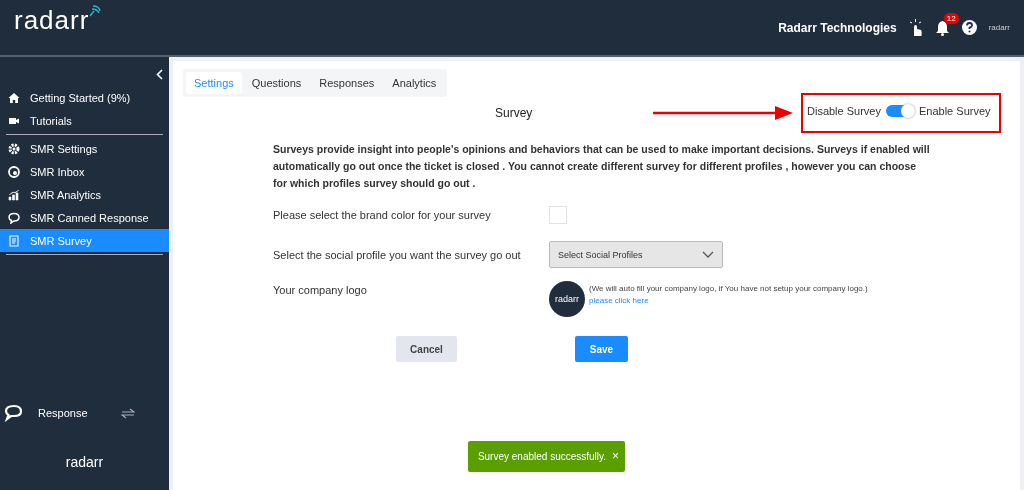  Describe the element at coordinates (14, 148) in the screenshot. I see `gear-icon` at that location.